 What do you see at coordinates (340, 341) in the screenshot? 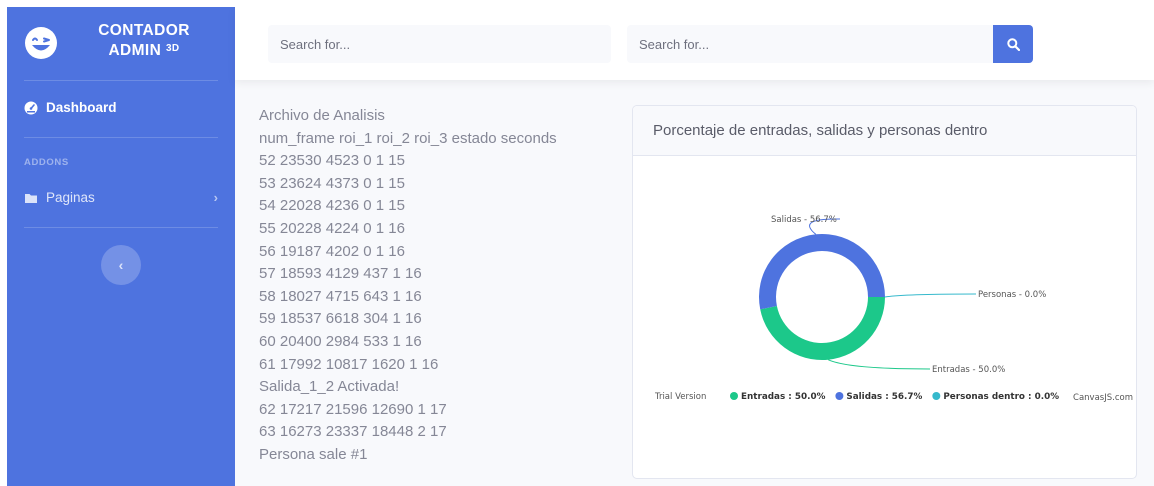
I see `log-line: 60 20400 2984 533 1 16` at bounding box center [340, 341].